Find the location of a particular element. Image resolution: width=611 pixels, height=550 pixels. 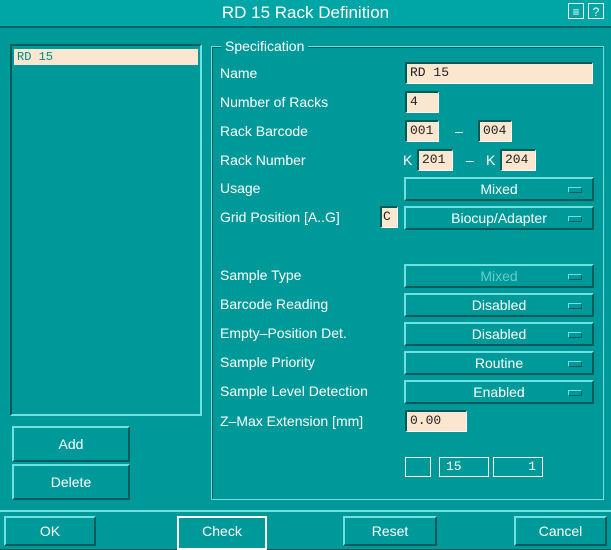

zmax-label: Z–Max Extension [mm] is located at coordinates (292, 421).